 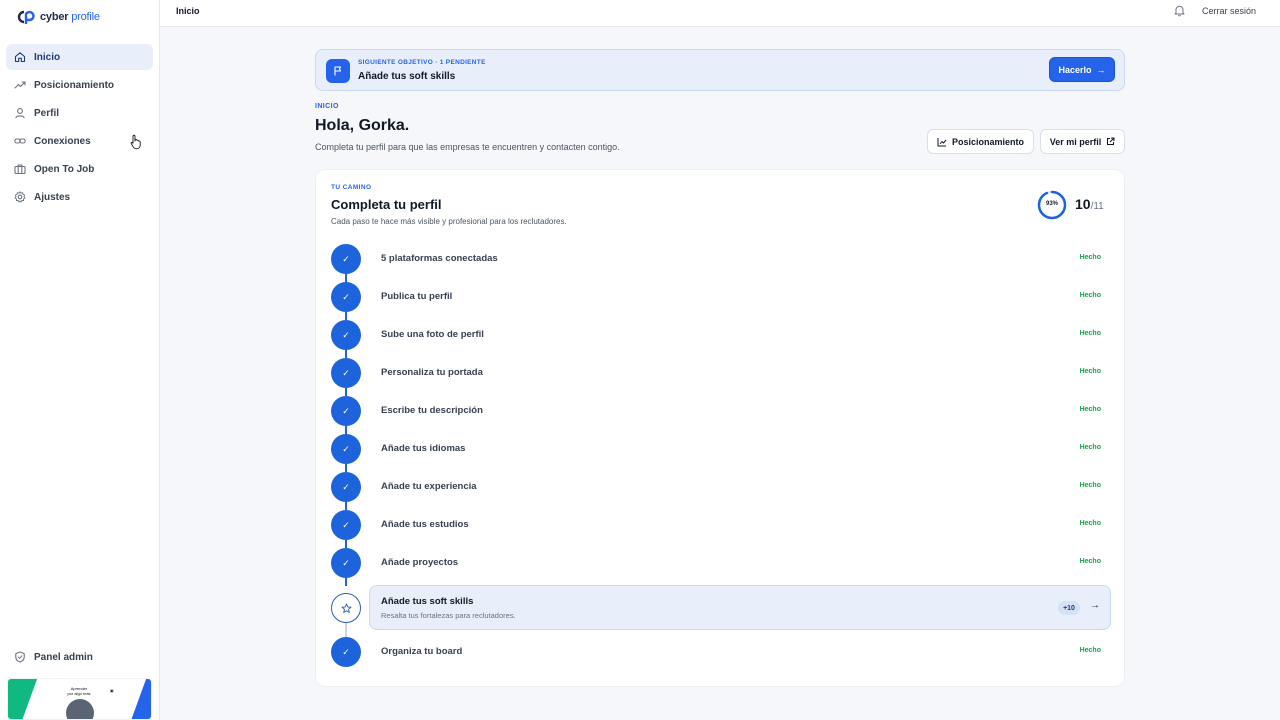 I want to click on sidebar-item-label: Inicio, so click(x=47, y=57).